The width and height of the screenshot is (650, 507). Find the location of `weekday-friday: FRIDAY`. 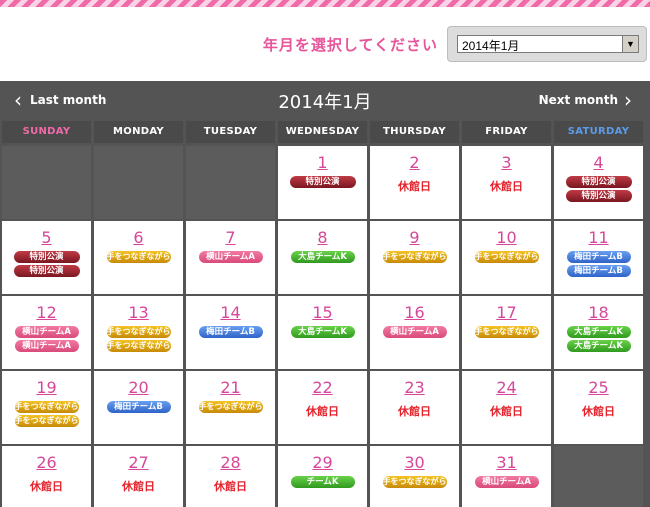

weekday-friday: FRIDAY is located at coordinates (506, 132).